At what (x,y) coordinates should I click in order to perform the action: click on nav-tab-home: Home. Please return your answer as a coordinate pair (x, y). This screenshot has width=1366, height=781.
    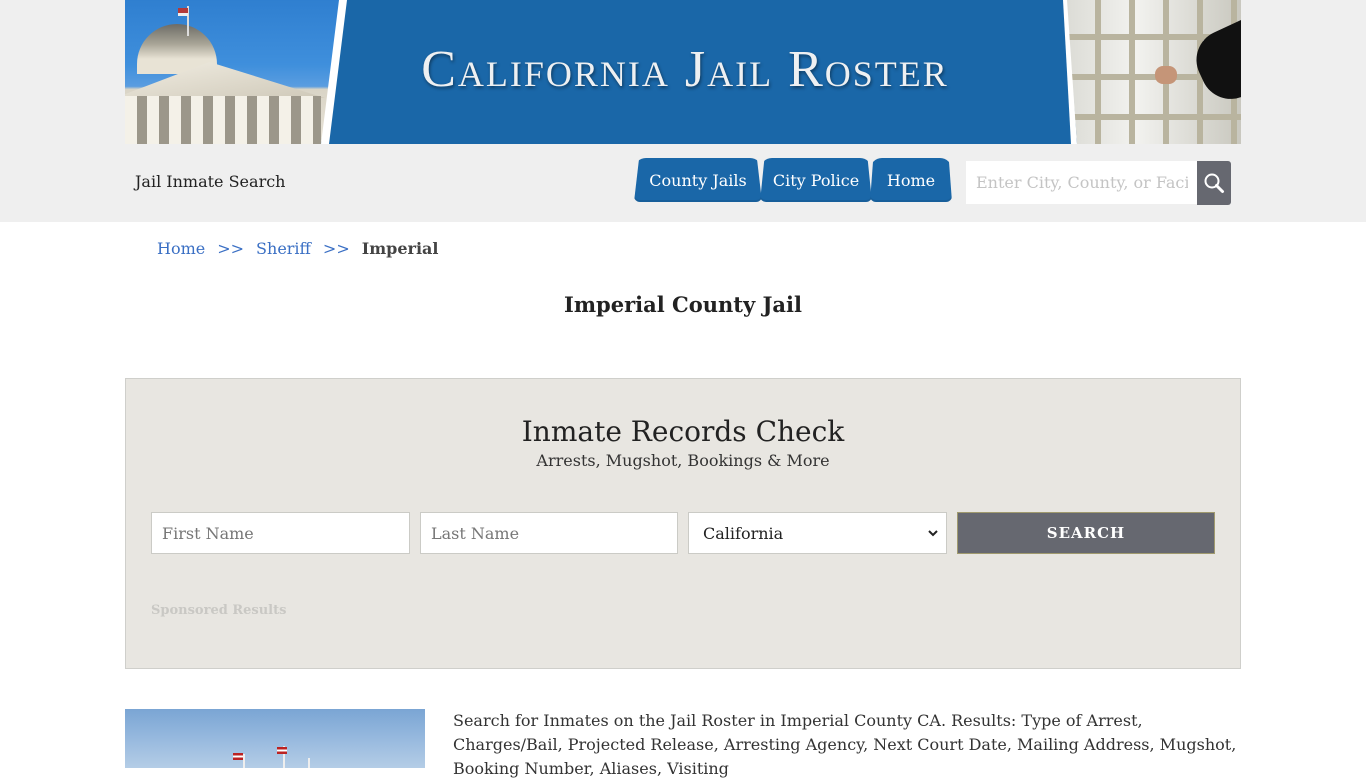
    Looking at the image, I should click on (911, 180).